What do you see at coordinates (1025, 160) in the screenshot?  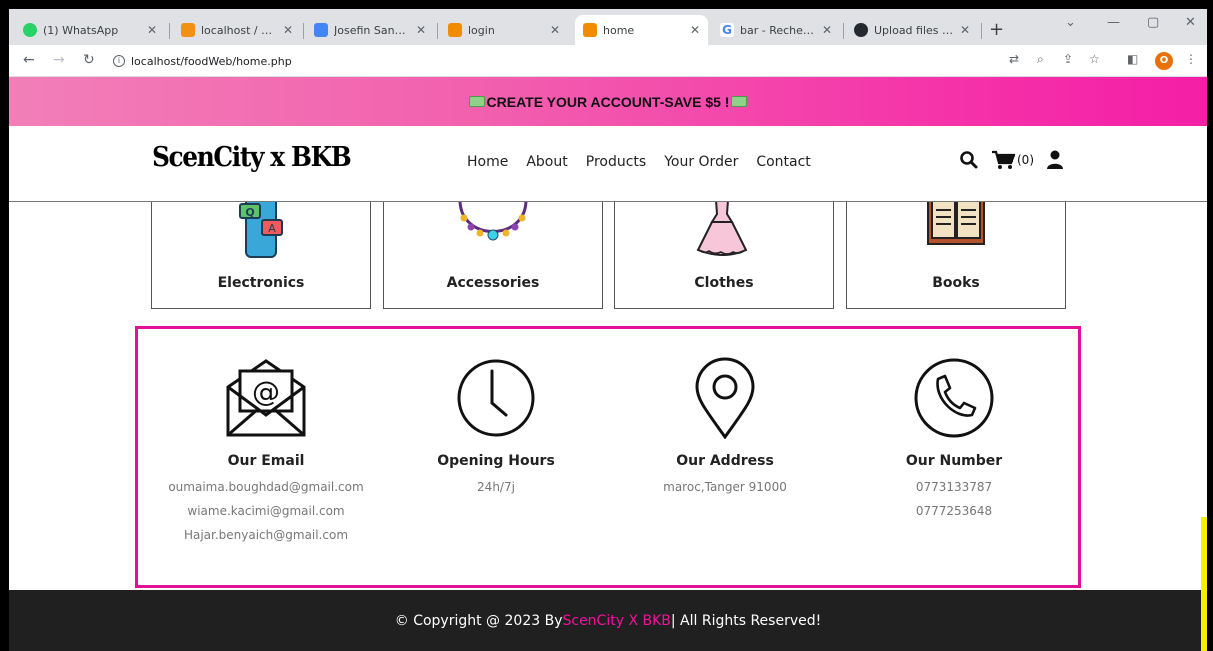 I see `cart-count: (0)` at bounding box center [1025, 160].